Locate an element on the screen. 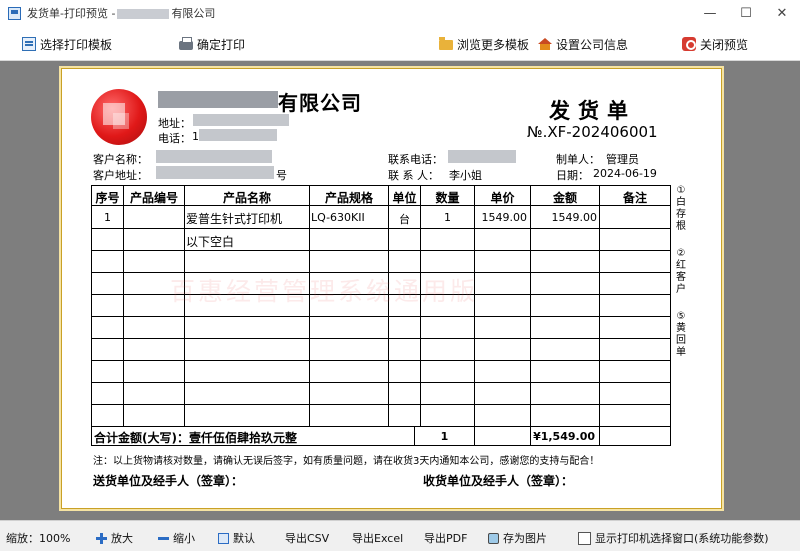 The width and height of the screenshot is (800, 551). power-icon is located at coordinates (689, 44).